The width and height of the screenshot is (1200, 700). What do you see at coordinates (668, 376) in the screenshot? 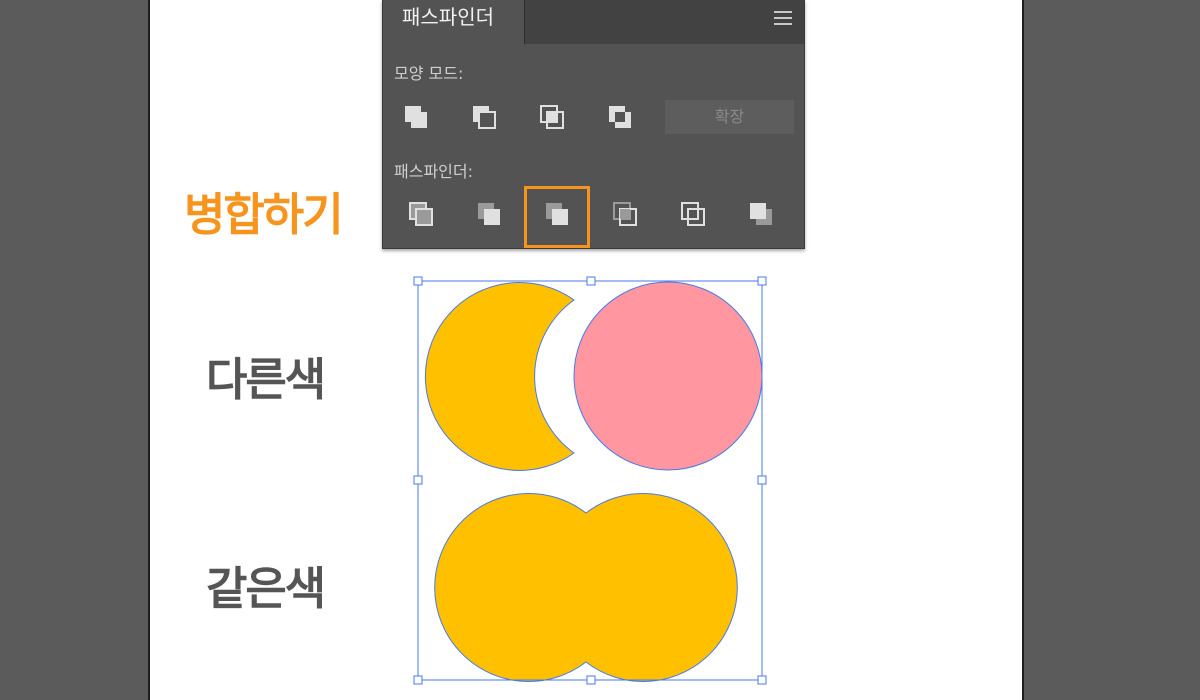
I see `pink-circle-shape` at bounding box center [668, 376].